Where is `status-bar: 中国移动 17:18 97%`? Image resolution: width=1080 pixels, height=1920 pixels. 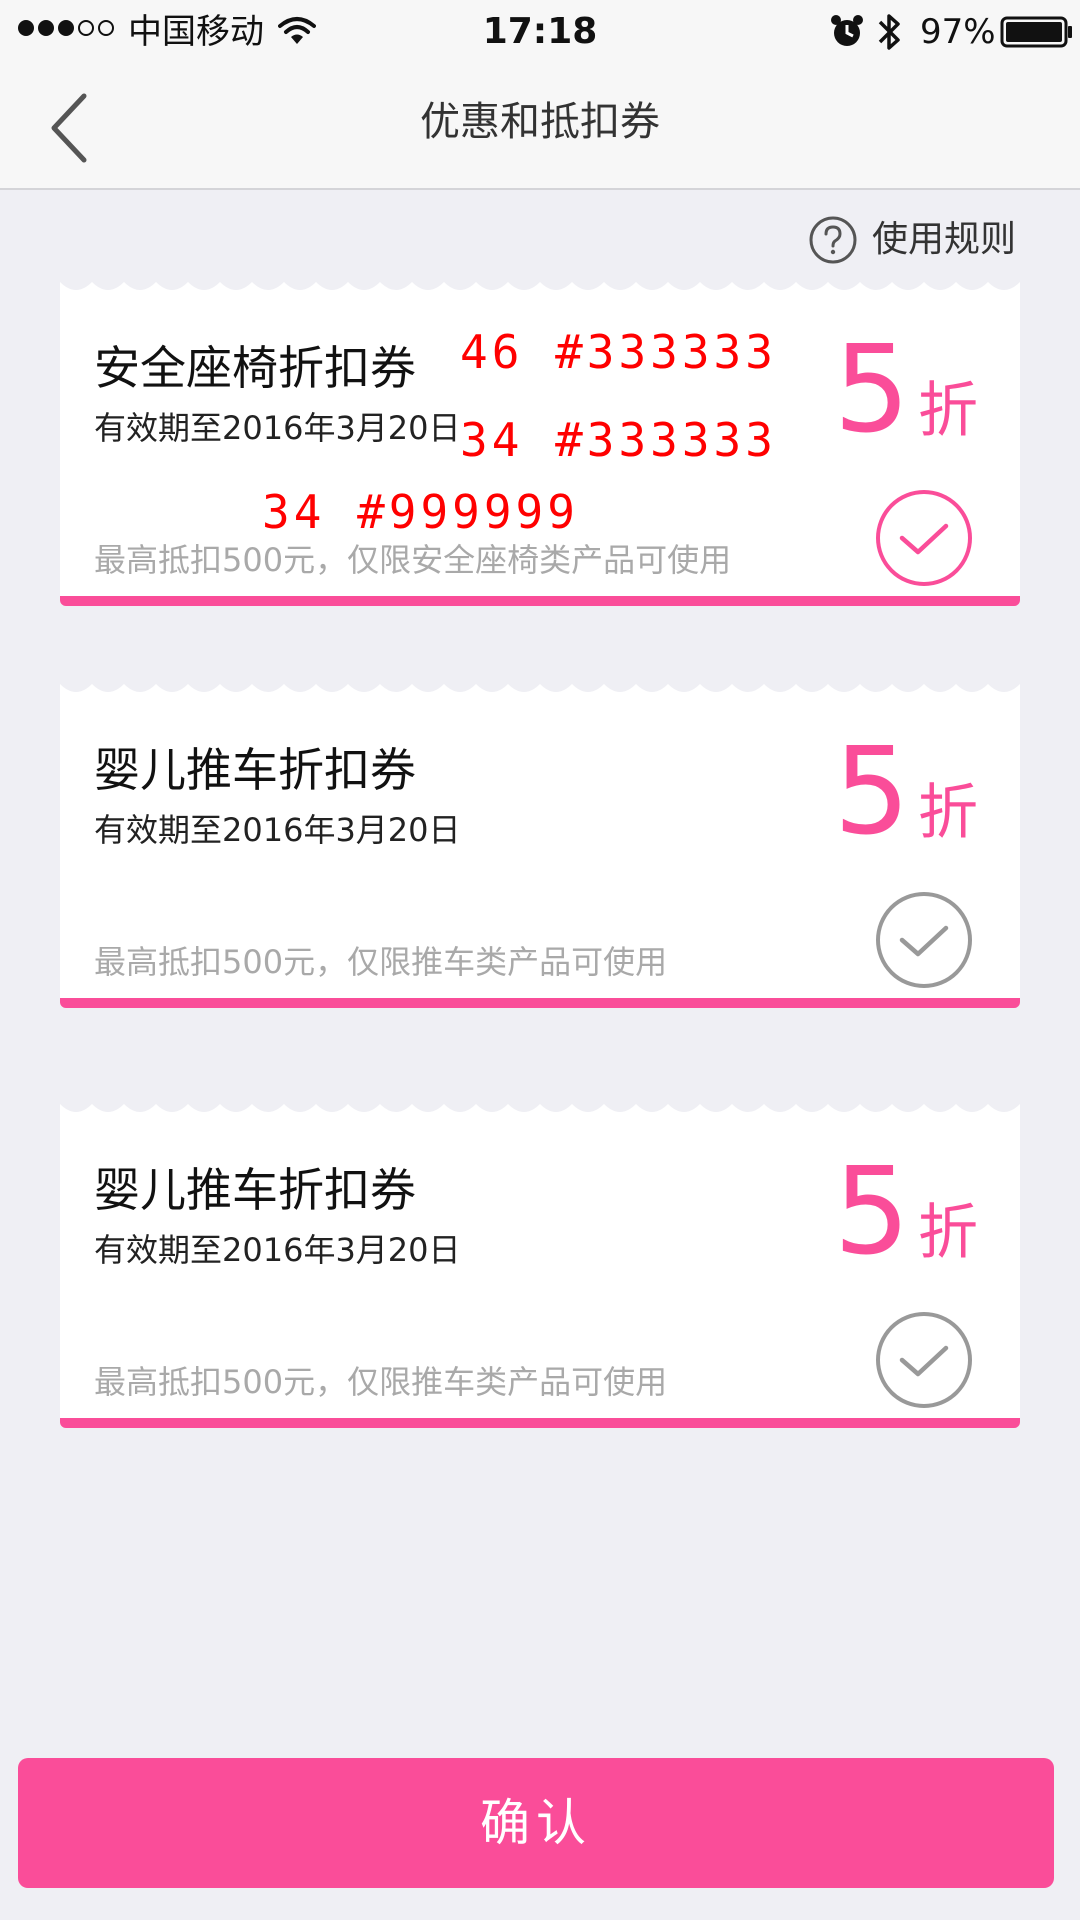
status-bar: 中国移动 17:18 97% is located at coordinates (540, 32).